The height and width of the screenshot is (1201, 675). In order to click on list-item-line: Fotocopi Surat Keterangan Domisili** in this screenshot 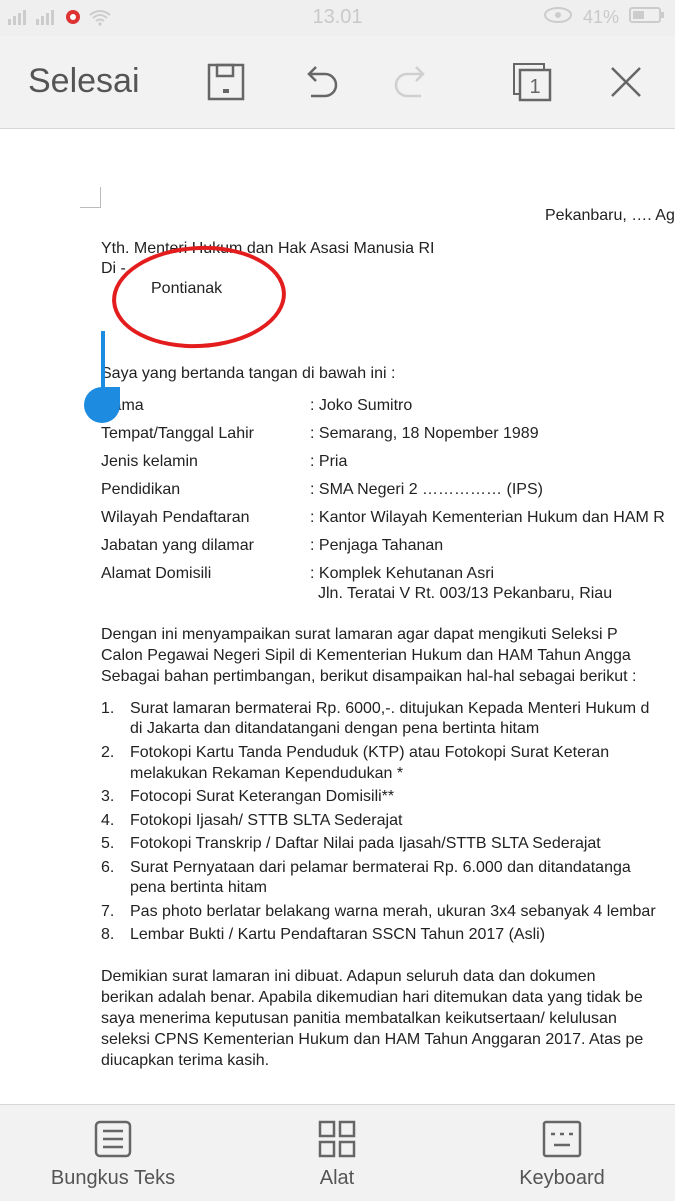, I will do `click(262, 796)`.